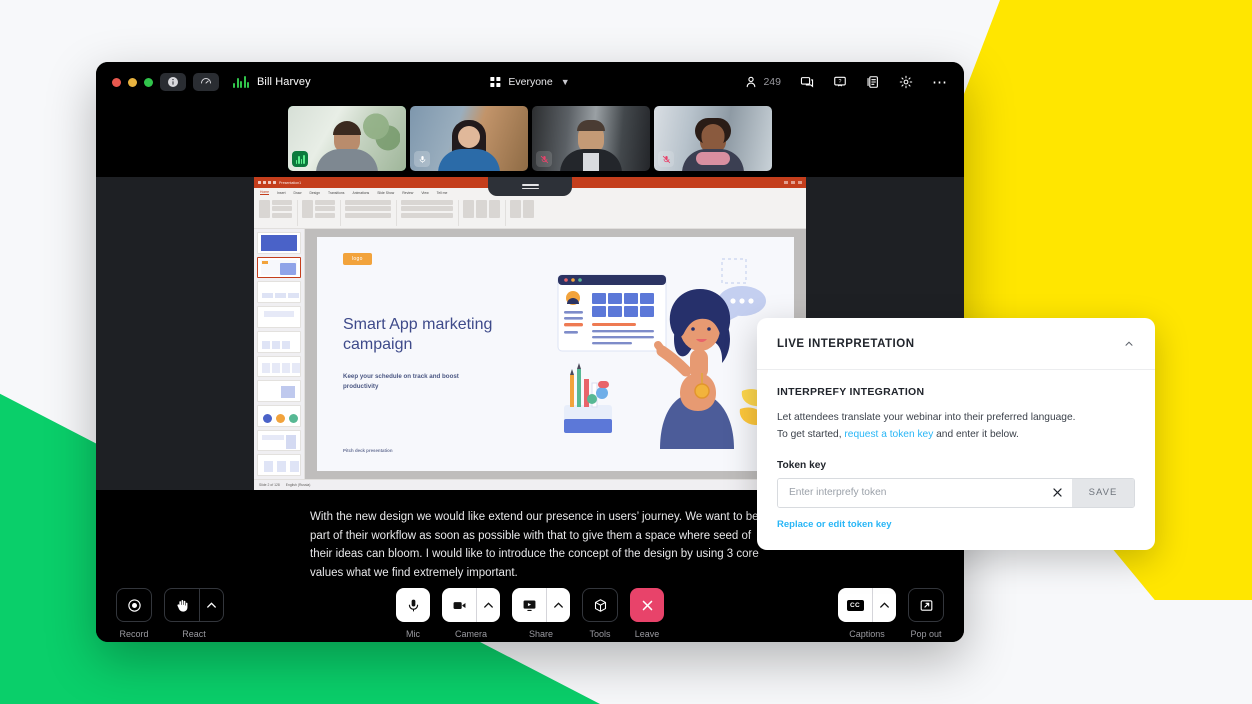 Image resolution: width=1252 pixels, height=704 pixels. I want to click on cube-icon, so click(600, 605).